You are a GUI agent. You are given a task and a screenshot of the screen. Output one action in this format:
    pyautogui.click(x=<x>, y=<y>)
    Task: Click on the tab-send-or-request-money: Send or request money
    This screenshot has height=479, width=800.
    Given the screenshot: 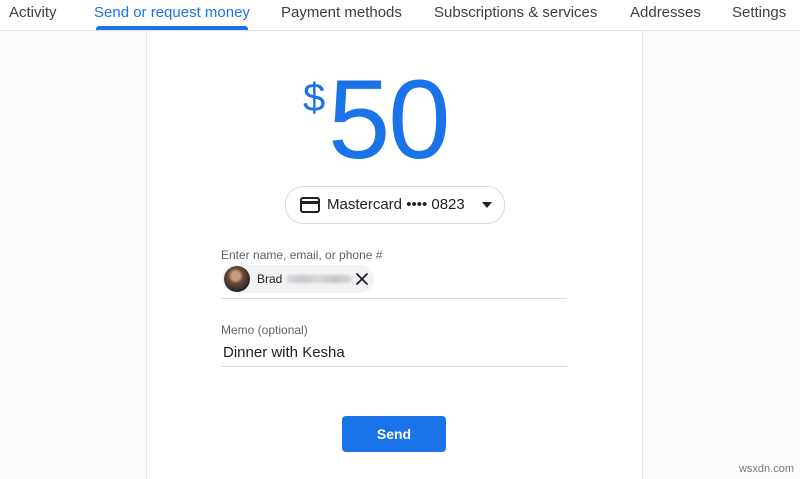 What is the action you would take?
    pyautogui.click(x=172, y=12)
    